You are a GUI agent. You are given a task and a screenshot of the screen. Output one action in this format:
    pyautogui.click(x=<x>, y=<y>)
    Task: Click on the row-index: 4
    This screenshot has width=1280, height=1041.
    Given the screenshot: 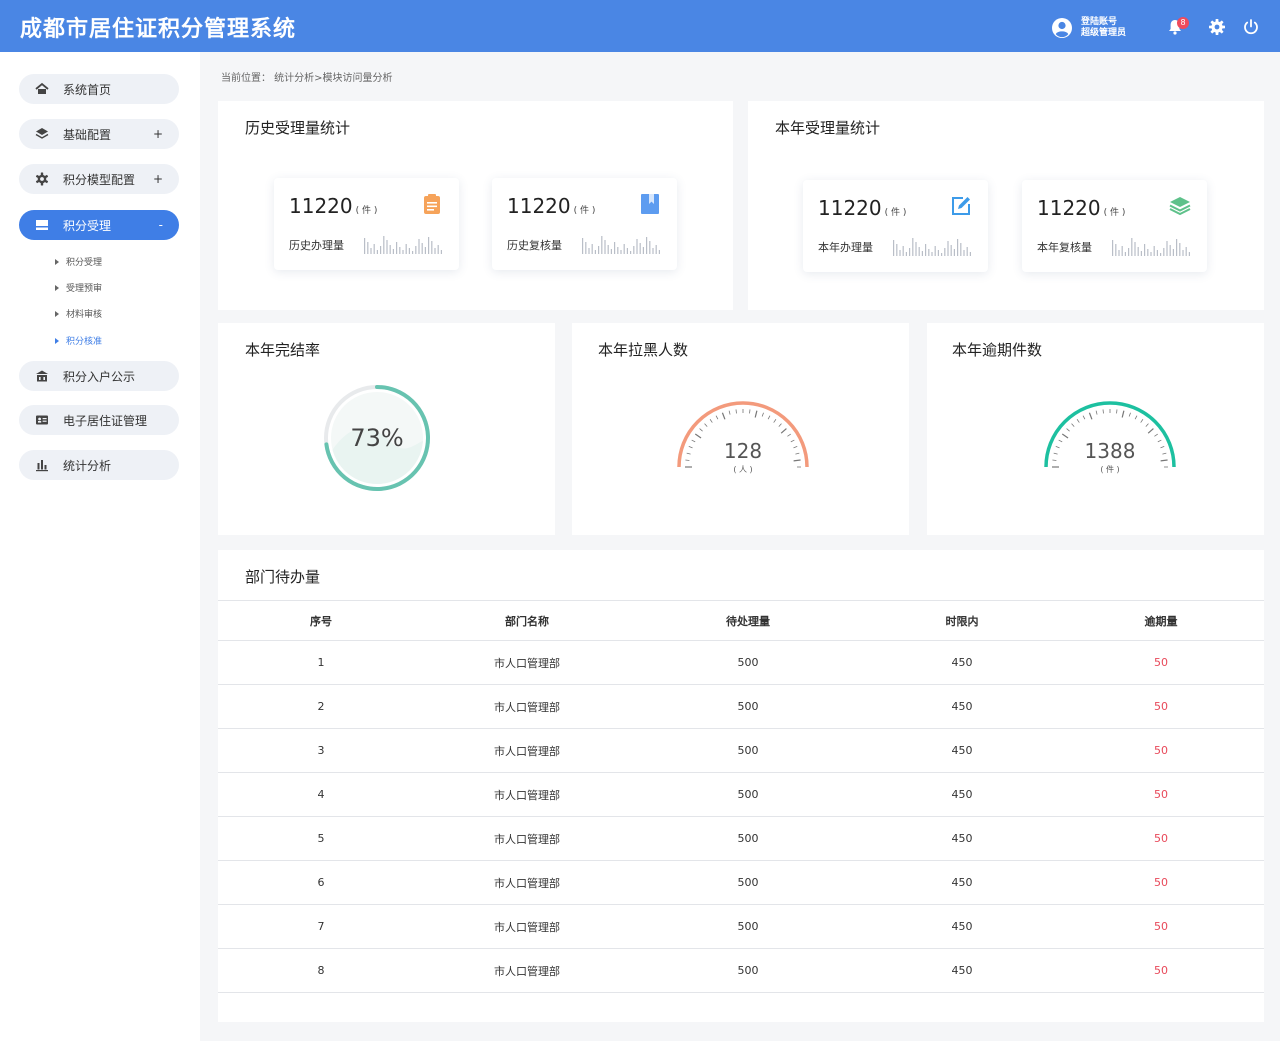 What is the action you would take?
    pyautogui.click(x=321, y=794)
    